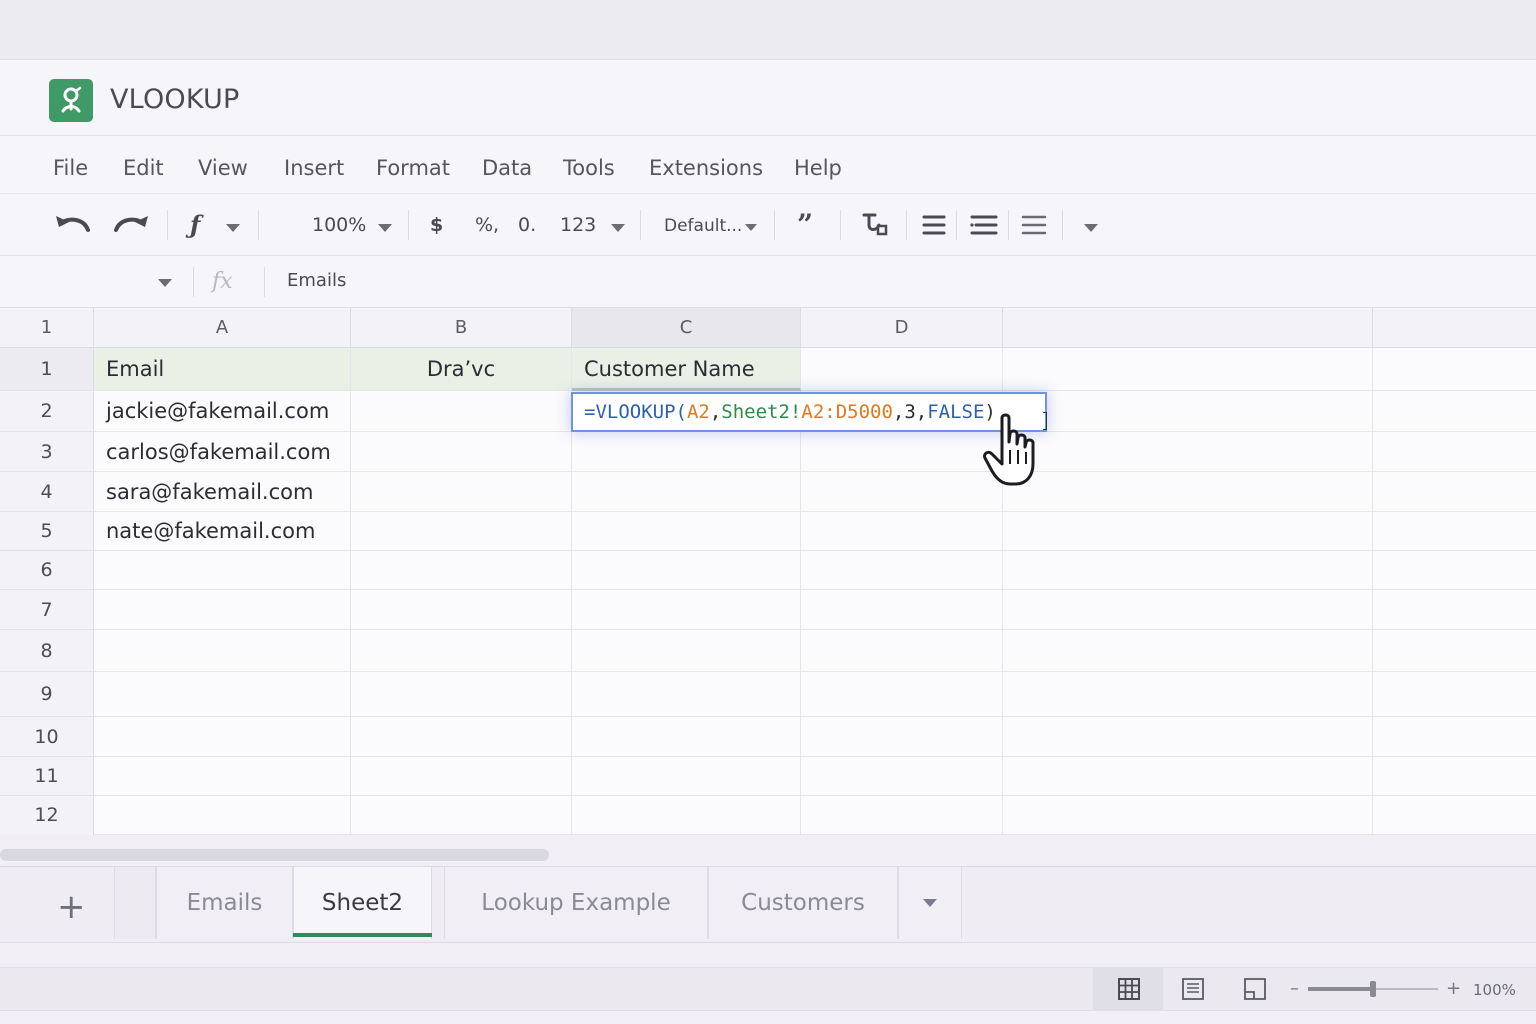  Describe the element at coordinates (578, 225) in the screenshot. I see `number-format-button: 123` at that location.